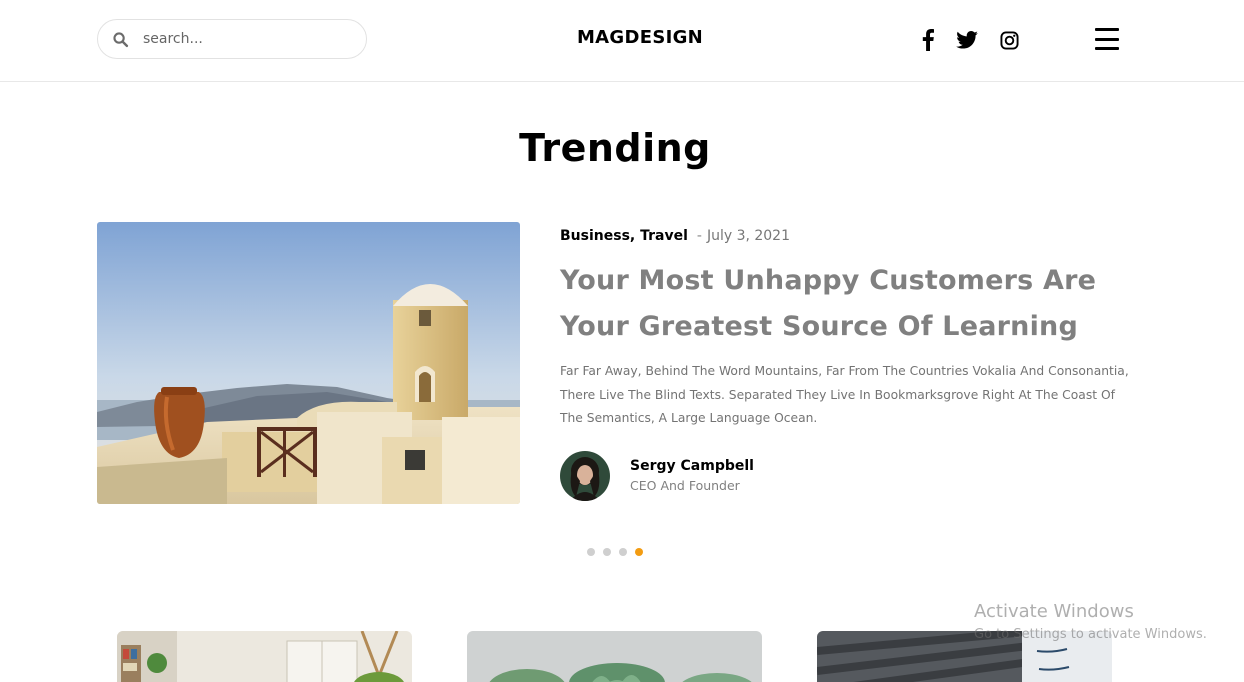  What do you see at coordinates (238, 39) in the screenshot?
I see `search-input` at bounding box center [238, 39].